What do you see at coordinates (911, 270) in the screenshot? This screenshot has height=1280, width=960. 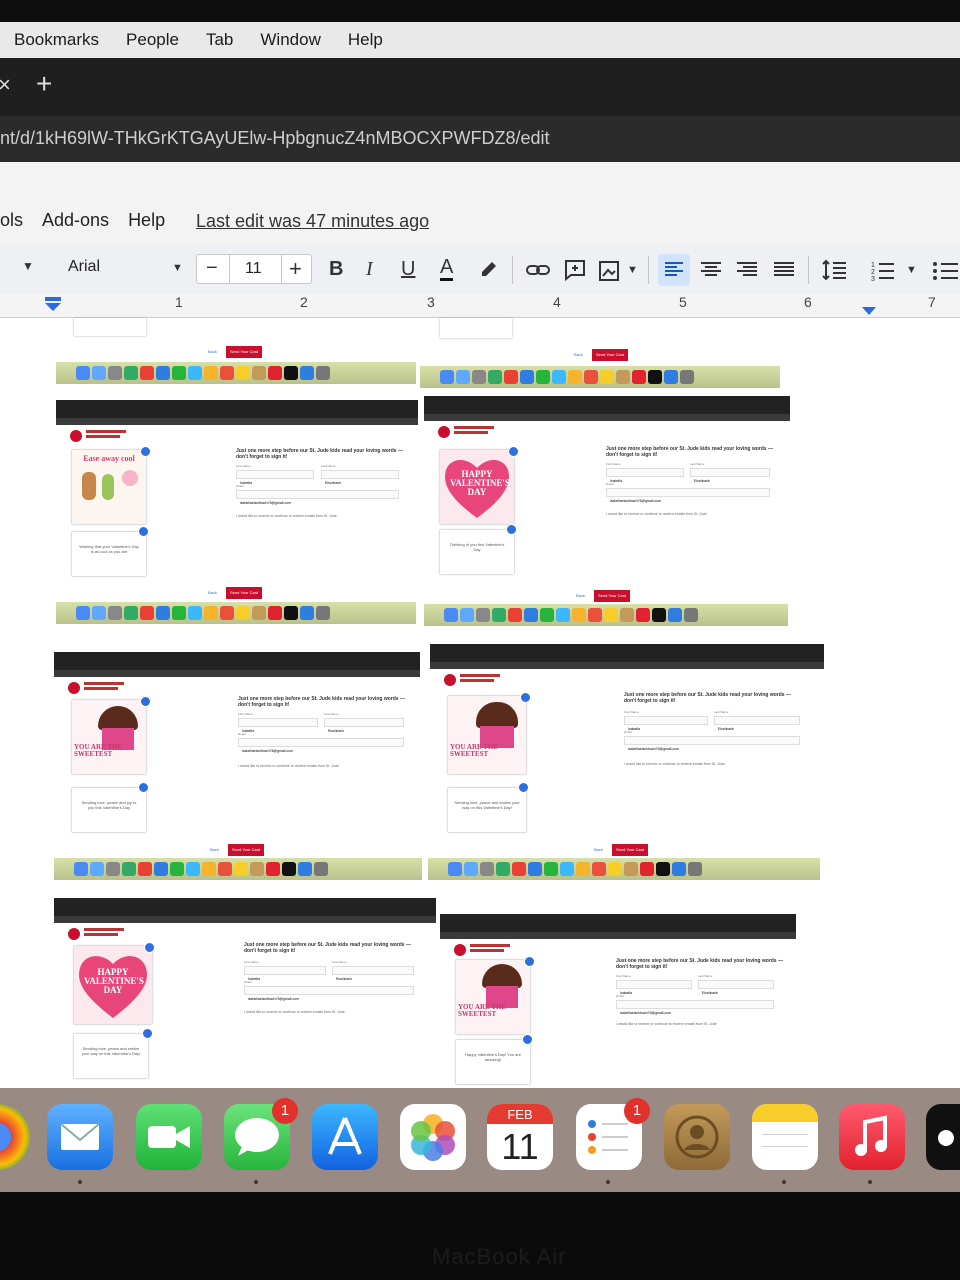 I see `list-dropdown-icon: ▼` at bounding box center [911, 270].